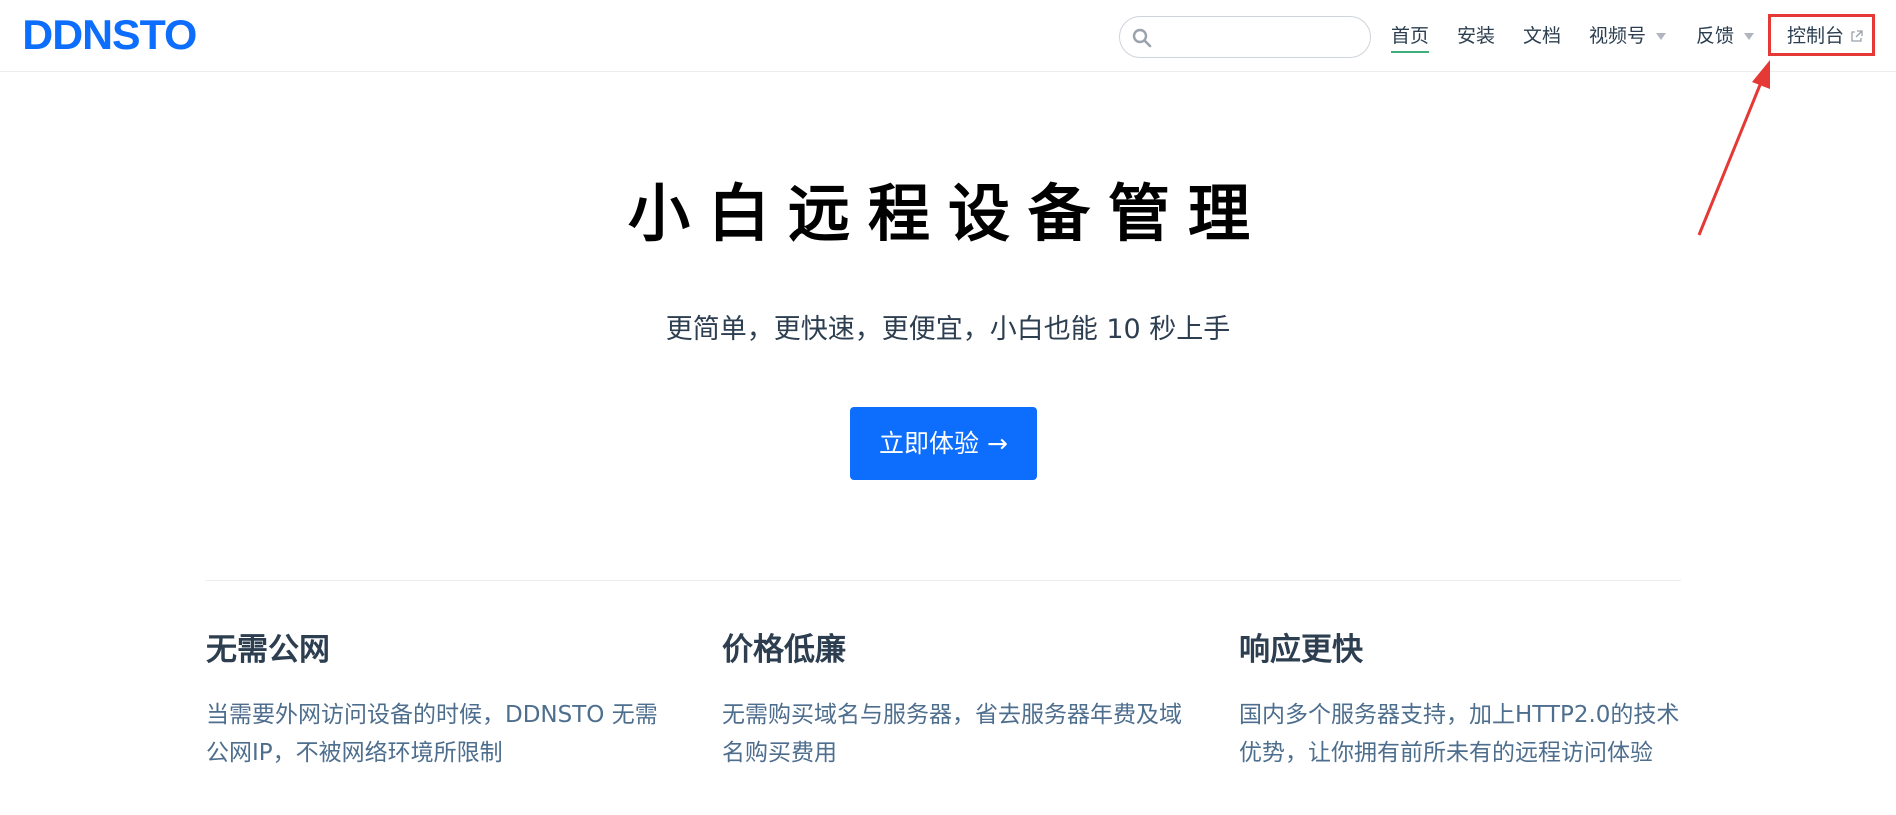 The height and width of the screenshot is (815, 1896). What do you see at coordinates (1410, 37) in the screenshot?
I see `nav-item-home: 首页` at bounding box center [1410, 37].